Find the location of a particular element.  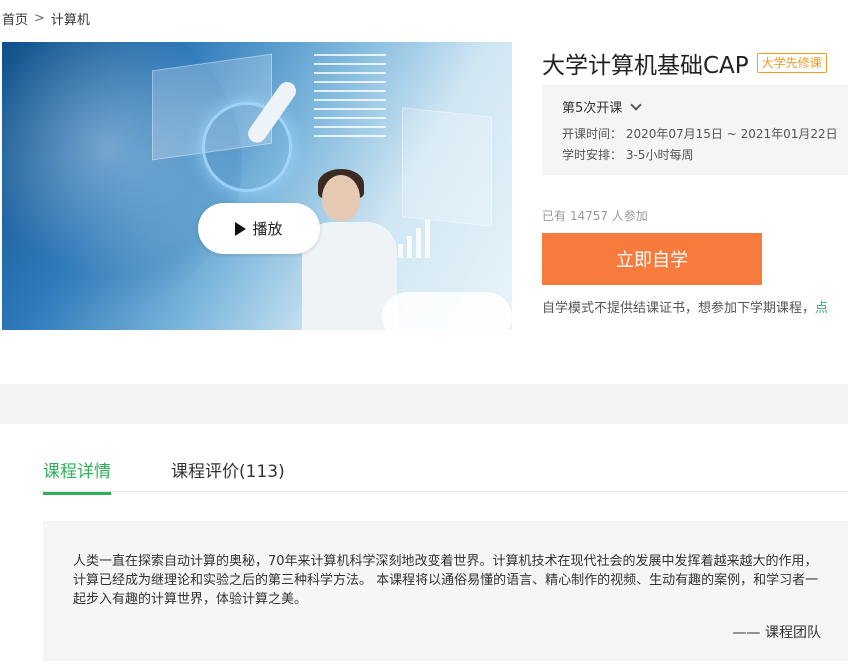

play-button: 播放 is located at coordinates (259, 228).